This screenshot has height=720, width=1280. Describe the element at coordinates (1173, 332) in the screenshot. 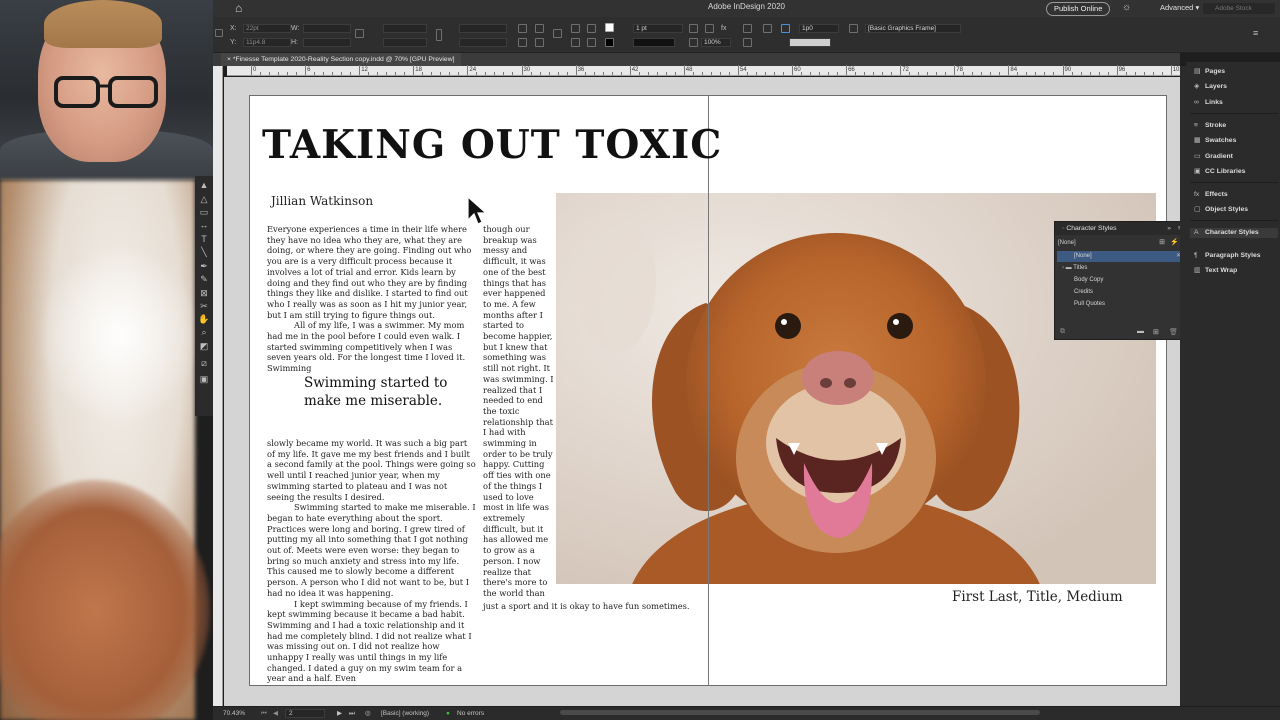

I see `delete-style-icon: 🗑` at that location.